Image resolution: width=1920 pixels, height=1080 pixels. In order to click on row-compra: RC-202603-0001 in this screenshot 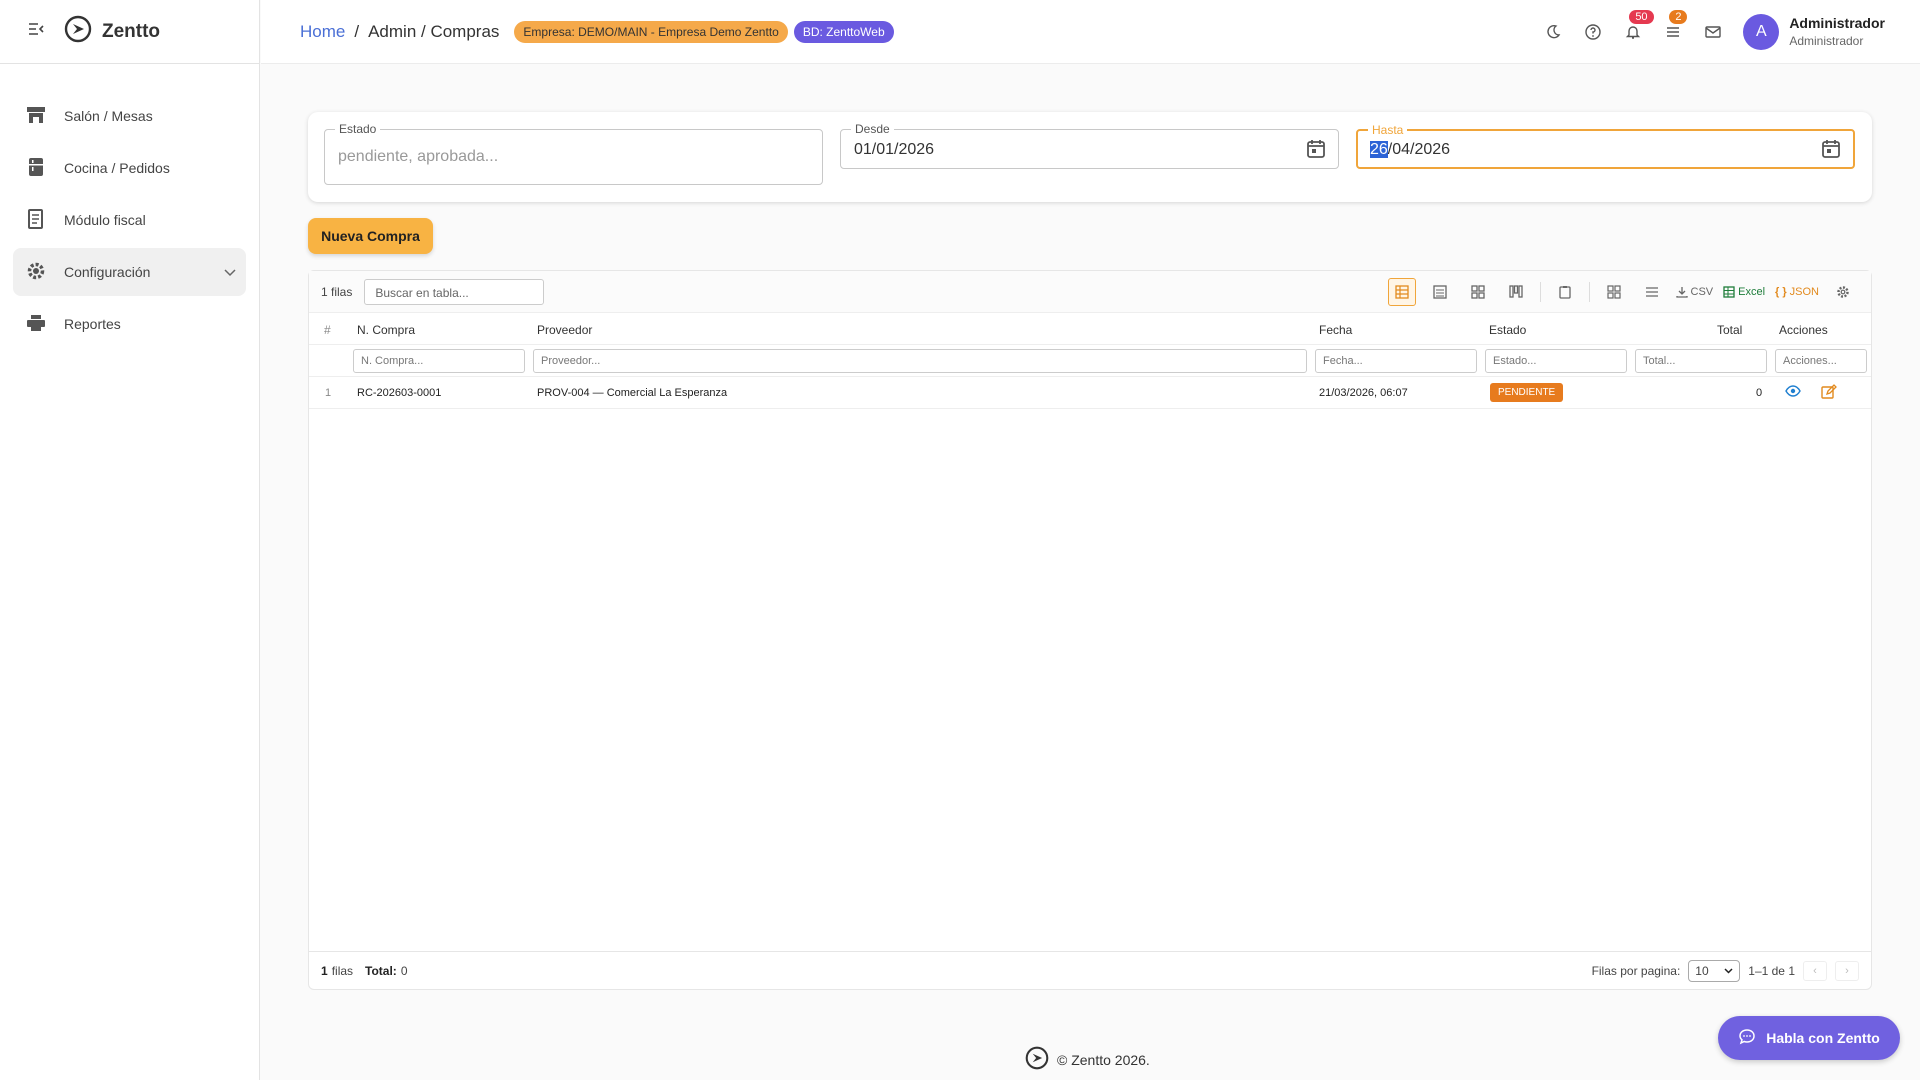, I will do `click(399, 393)`.